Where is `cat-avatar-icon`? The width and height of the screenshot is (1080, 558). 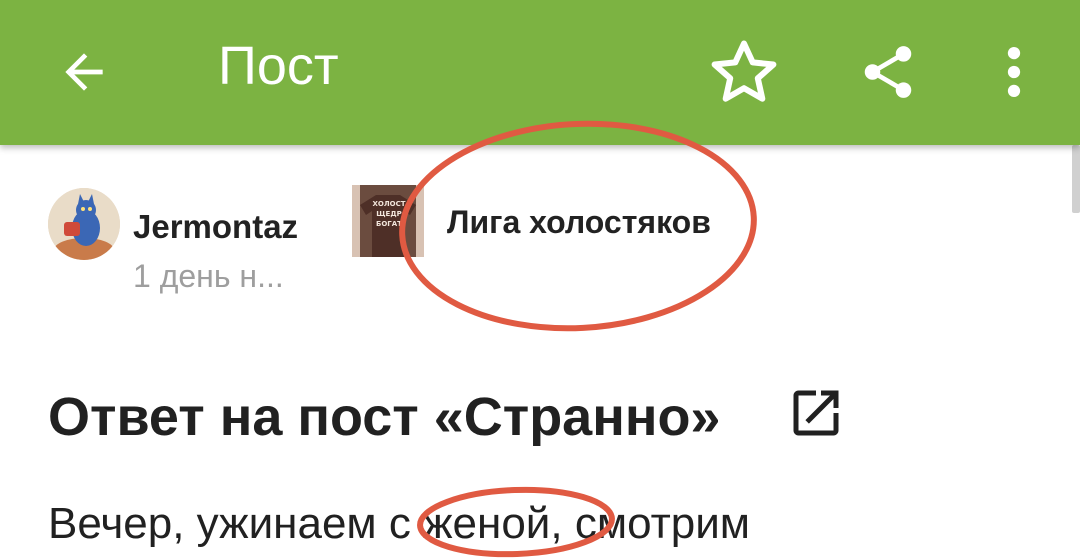
cat-avatar-icon is located at coordinates (84, 224).